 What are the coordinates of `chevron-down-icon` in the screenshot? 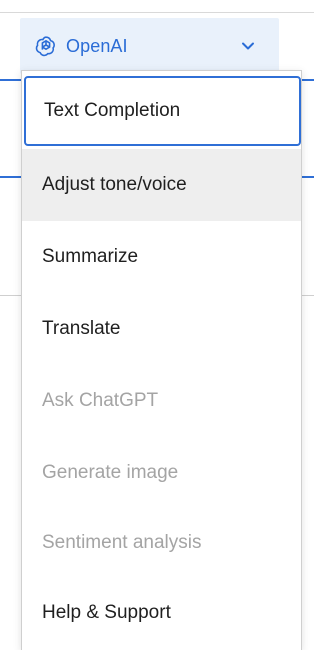 It's located at (248, 46).